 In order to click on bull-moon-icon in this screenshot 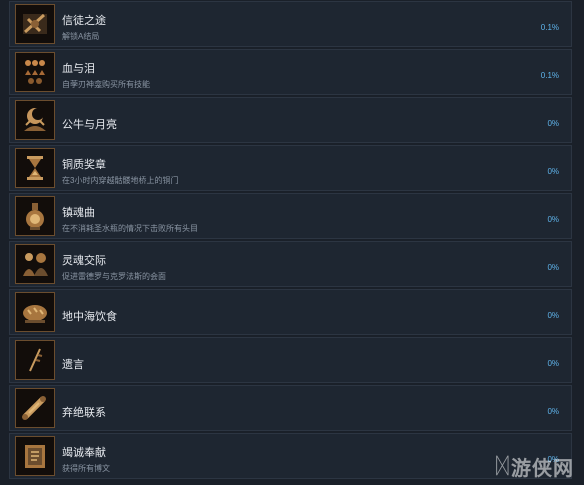, I will do `click(35, 120)`.